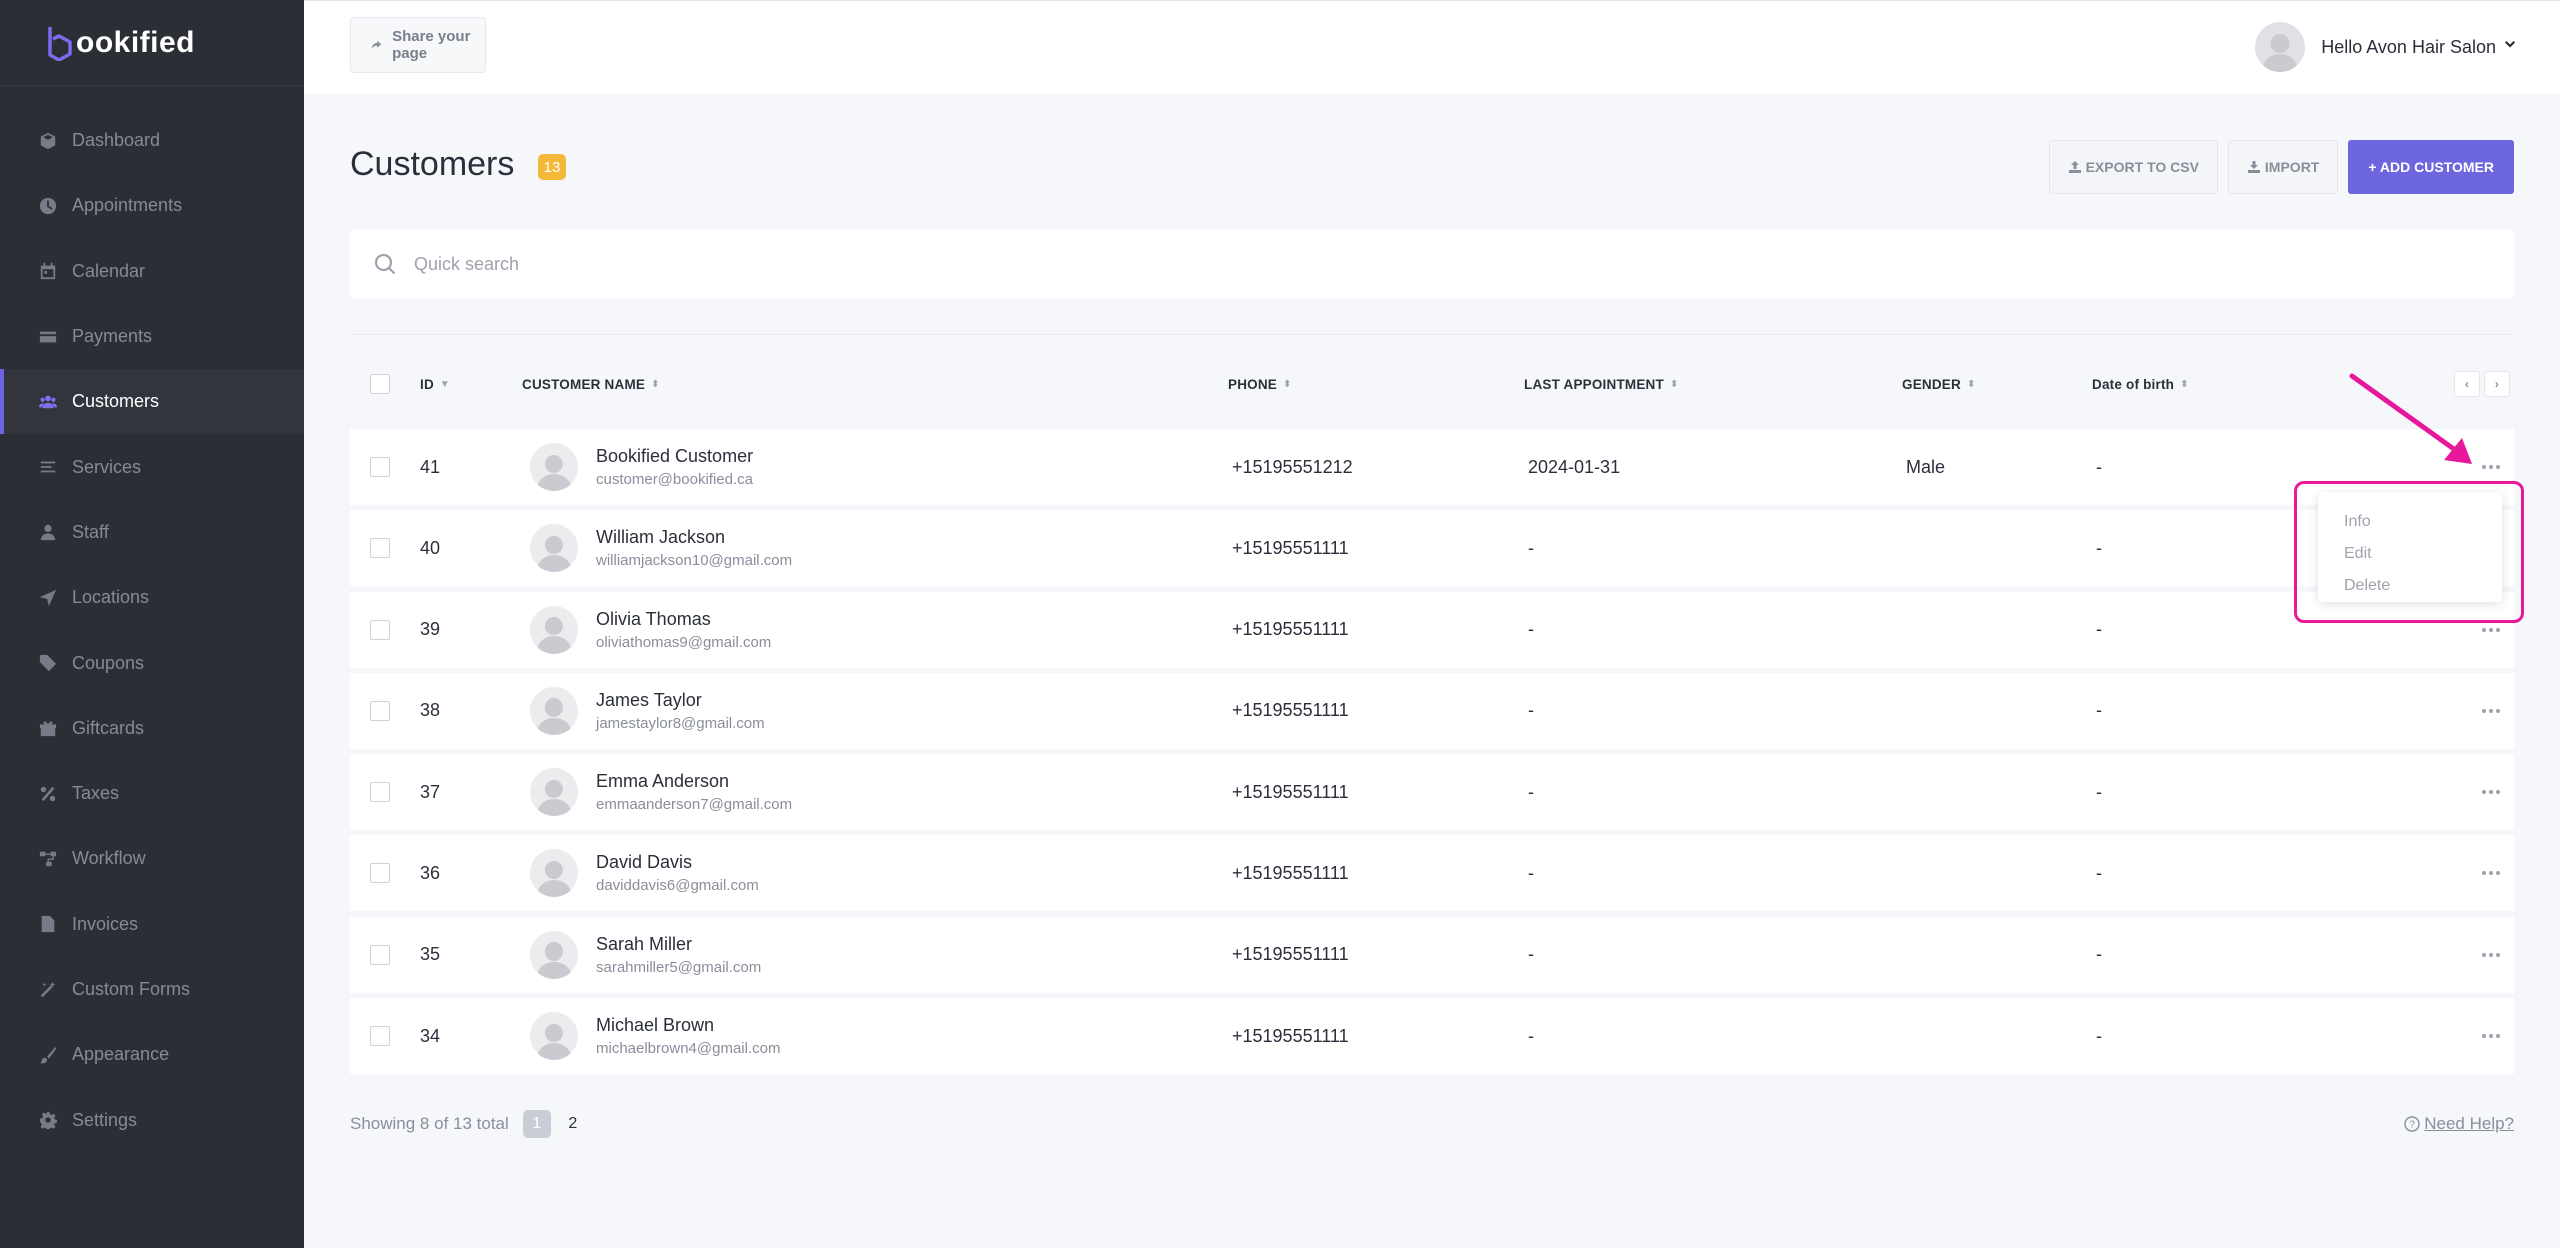 This screenshot has height=1248, width=2560. Describe the element at coordinates (430, 710) in the screenshot. I see `customer-id: 38` at that location.